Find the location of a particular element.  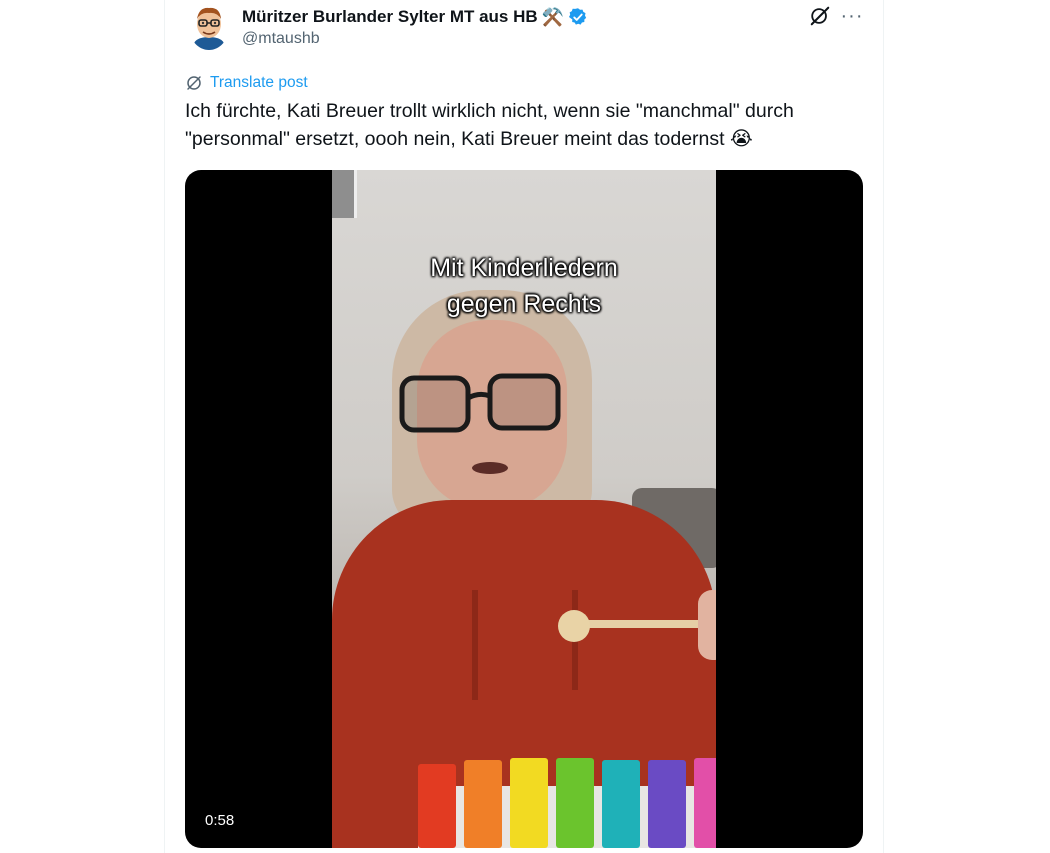

grok-button is located at coordinates (820, 16).